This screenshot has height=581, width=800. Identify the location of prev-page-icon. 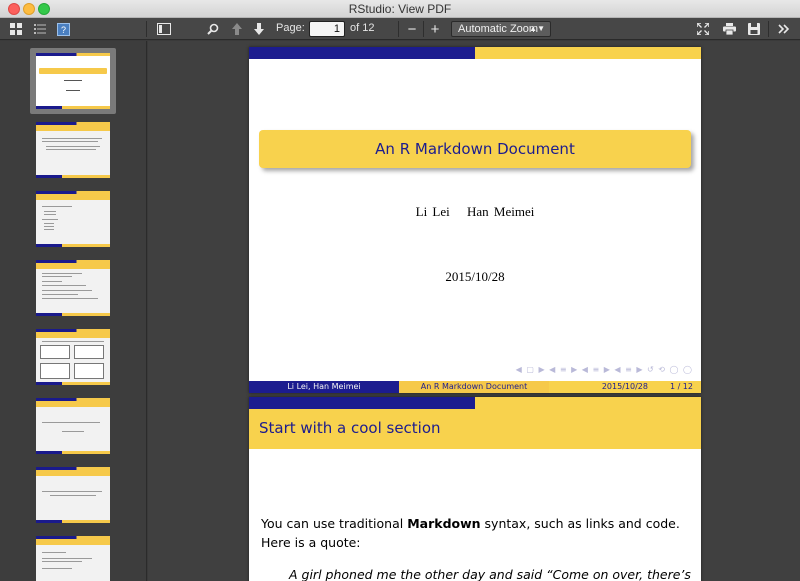
(237, 29).